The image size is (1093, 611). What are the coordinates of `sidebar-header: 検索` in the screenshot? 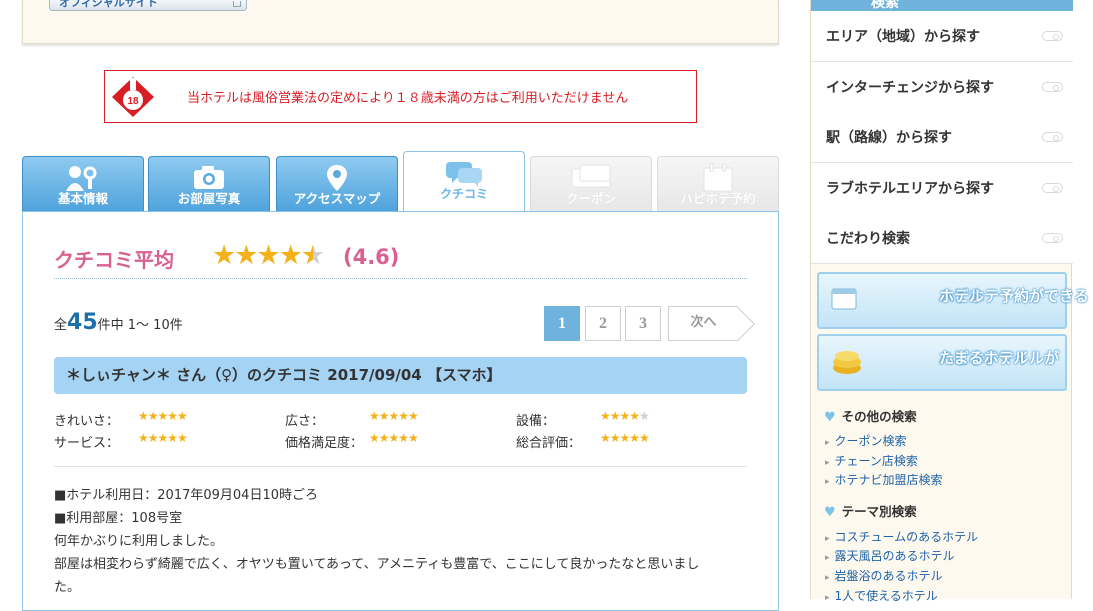 It's located at (942, 5).